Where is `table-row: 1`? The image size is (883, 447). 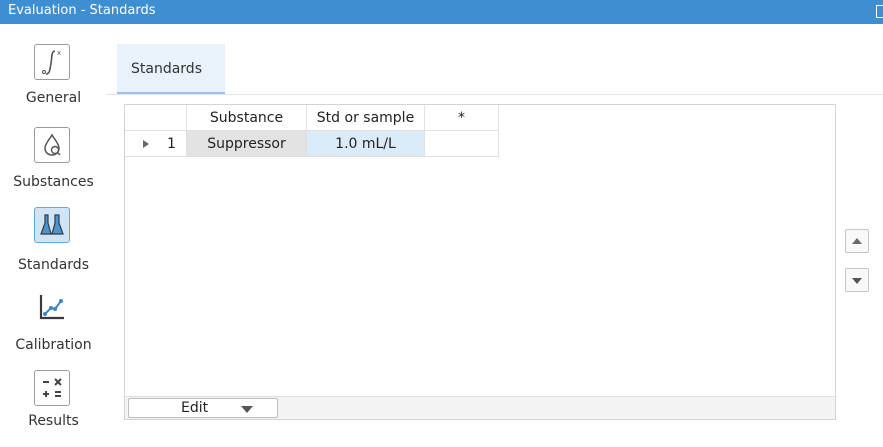 table-row: 1 is located at coordinates (156, 144).